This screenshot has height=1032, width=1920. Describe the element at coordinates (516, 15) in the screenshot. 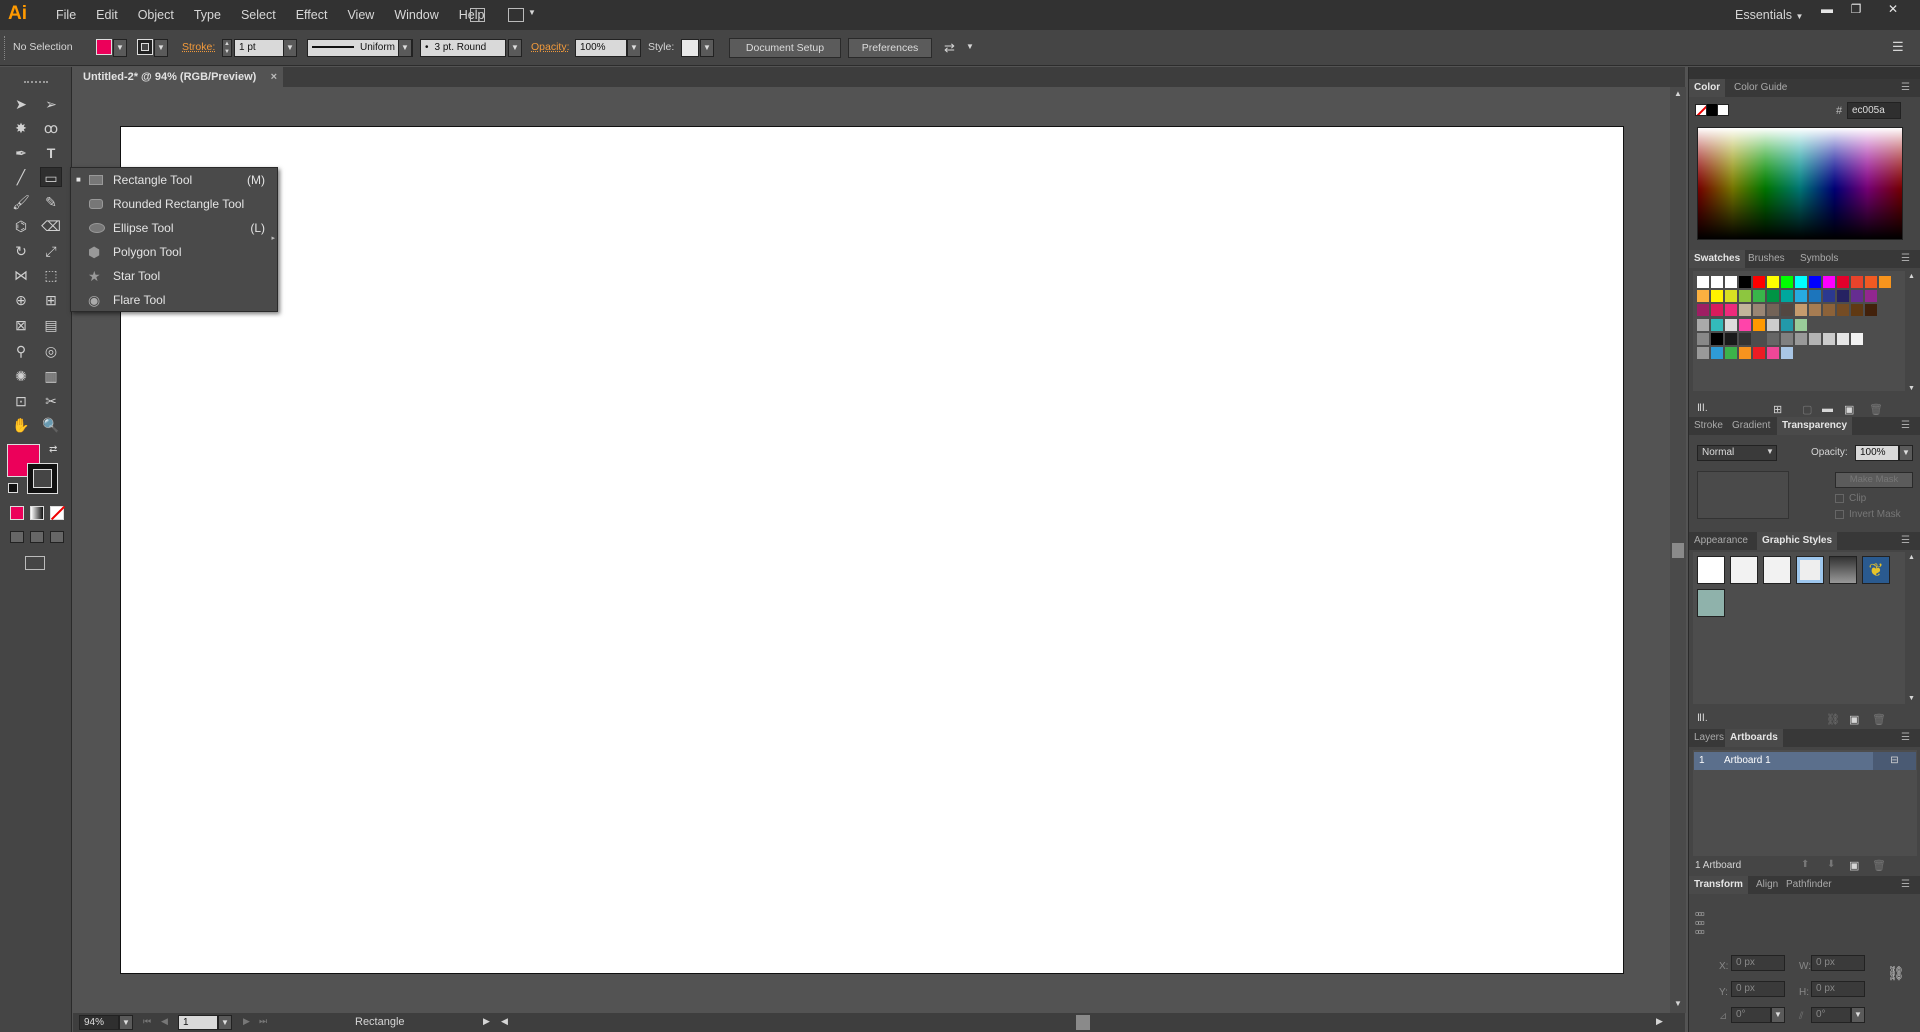

I see `arrange-documents-icon` at that location.